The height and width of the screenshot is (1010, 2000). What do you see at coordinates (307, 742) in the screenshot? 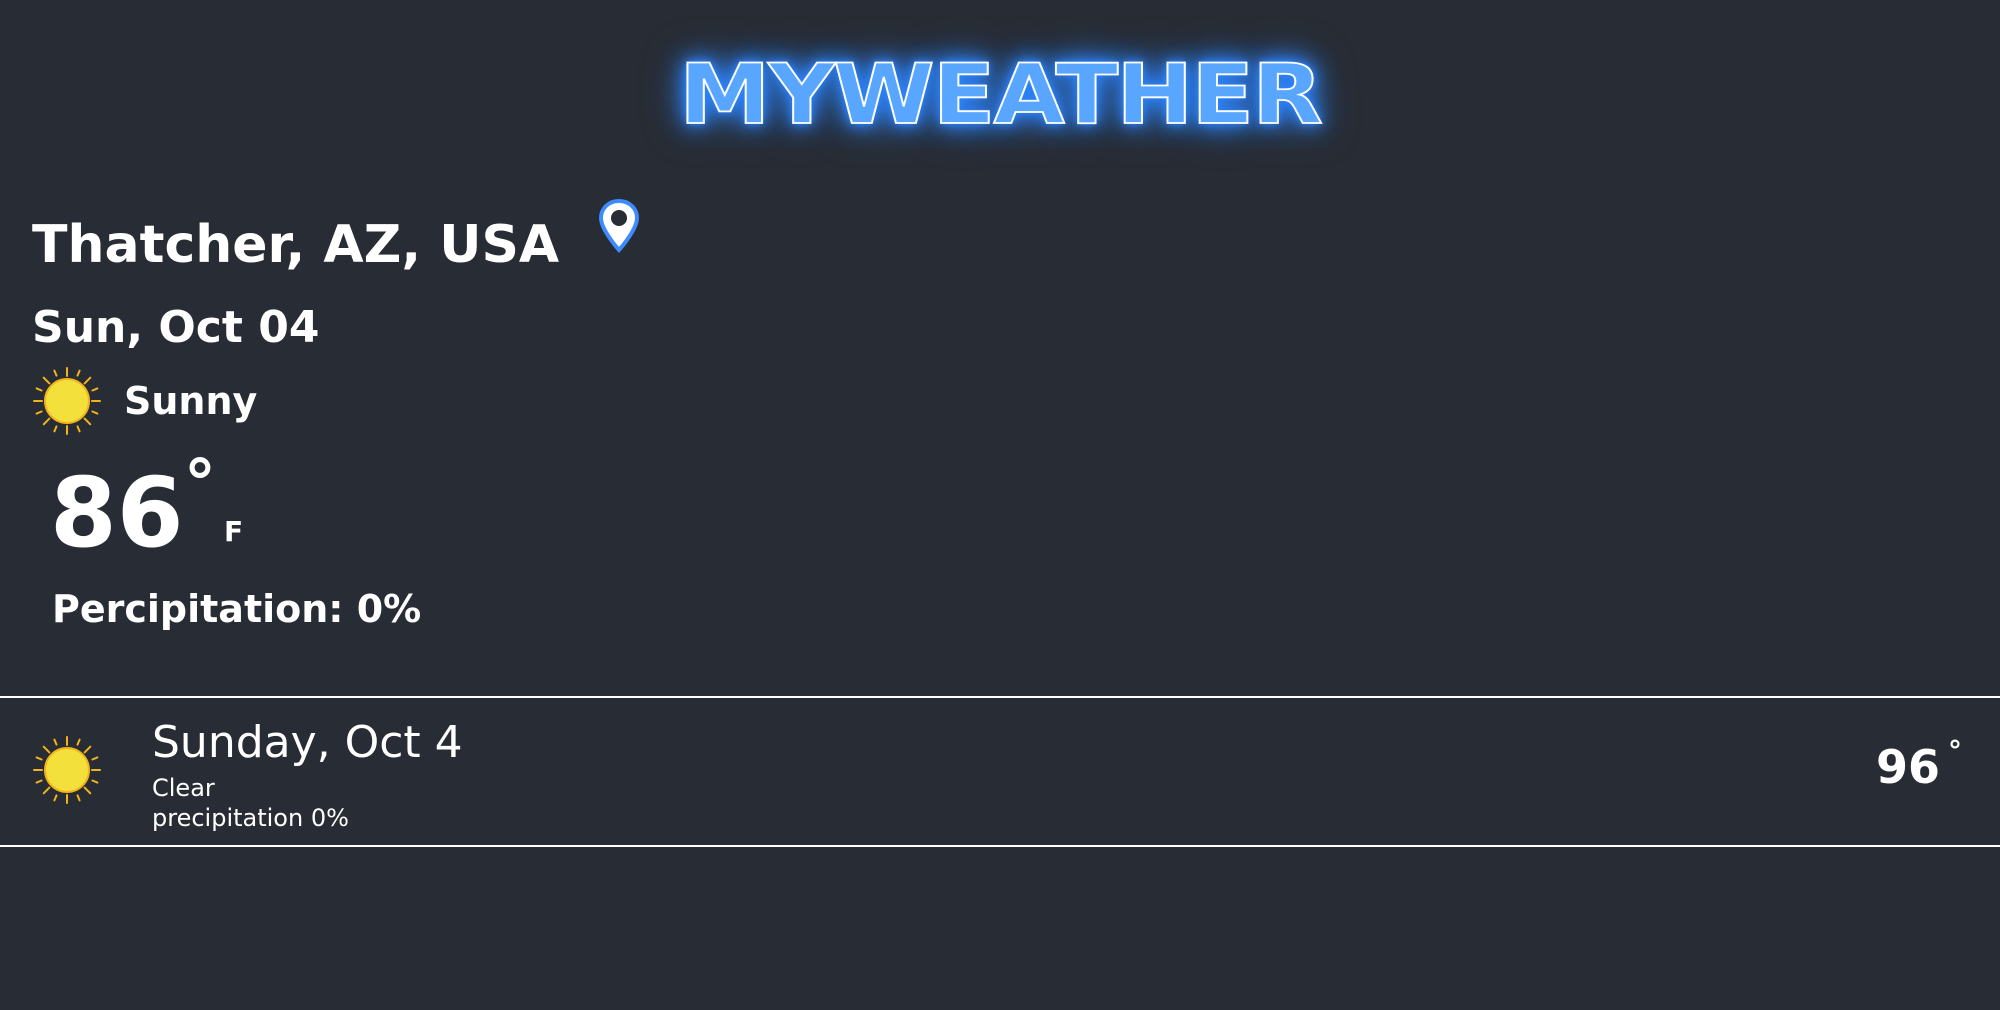
I see `forecast-day: Sunday, Oct 4` at bounding box center [307, 742].